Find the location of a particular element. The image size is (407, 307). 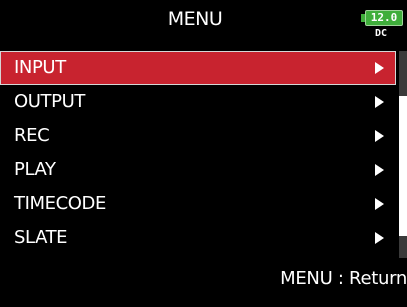

battery-indicator: 12.0 DC is located at coordinates (384, 26).